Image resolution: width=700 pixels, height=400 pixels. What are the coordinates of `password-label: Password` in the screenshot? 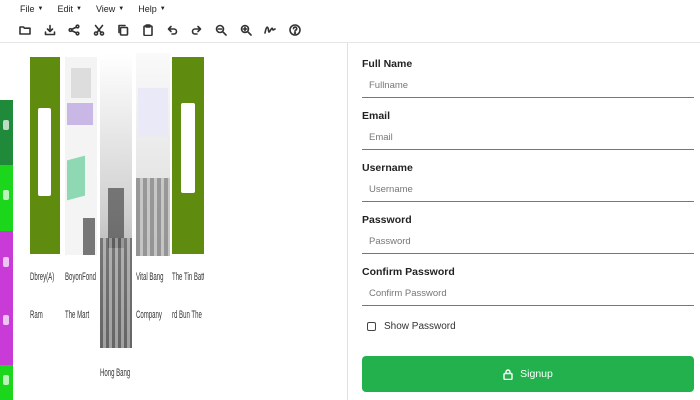 It's located at (387, 220).